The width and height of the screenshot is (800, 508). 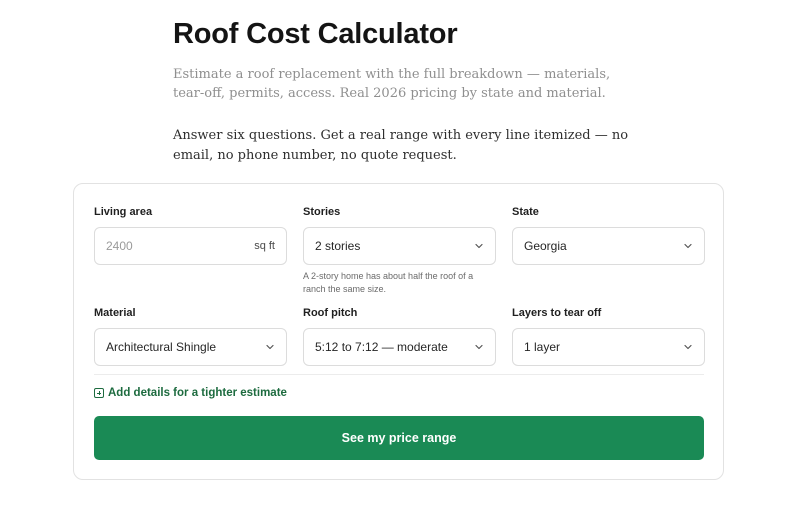 I want to click on living-area-field: Living area 2400 sq ft, so click(x=190, y=235).